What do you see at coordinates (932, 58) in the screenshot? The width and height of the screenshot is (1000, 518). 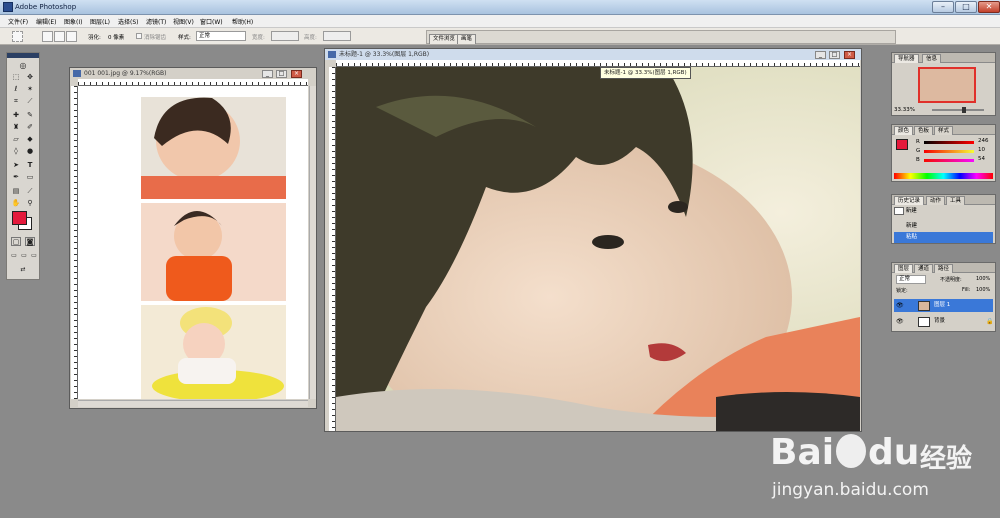 I see `tab-info: 信息` at bounding box center [932, 58].